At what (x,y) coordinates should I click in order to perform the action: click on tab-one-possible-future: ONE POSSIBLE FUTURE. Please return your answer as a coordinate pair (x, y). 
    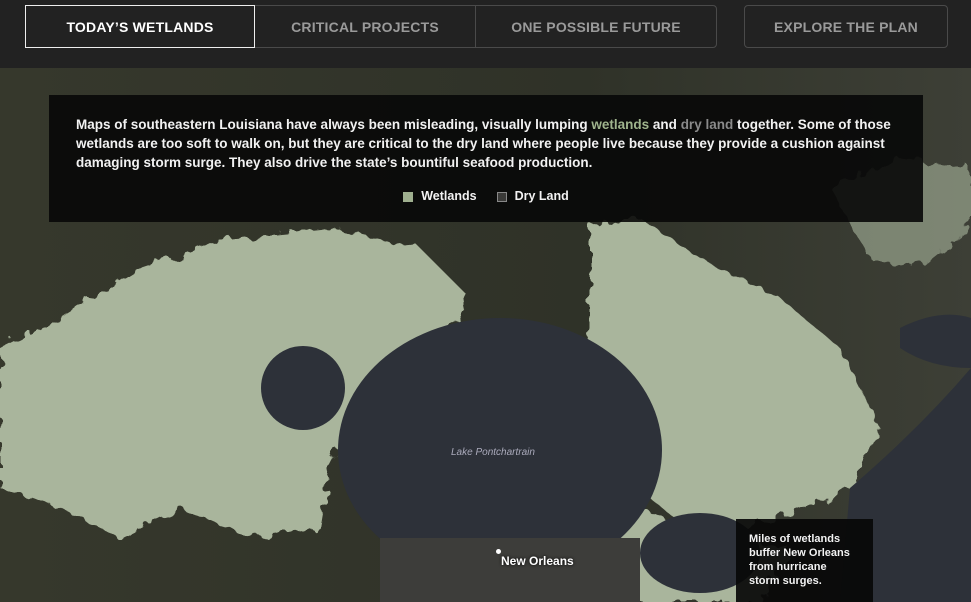
    Looking at the image, I should click on (596, 26).